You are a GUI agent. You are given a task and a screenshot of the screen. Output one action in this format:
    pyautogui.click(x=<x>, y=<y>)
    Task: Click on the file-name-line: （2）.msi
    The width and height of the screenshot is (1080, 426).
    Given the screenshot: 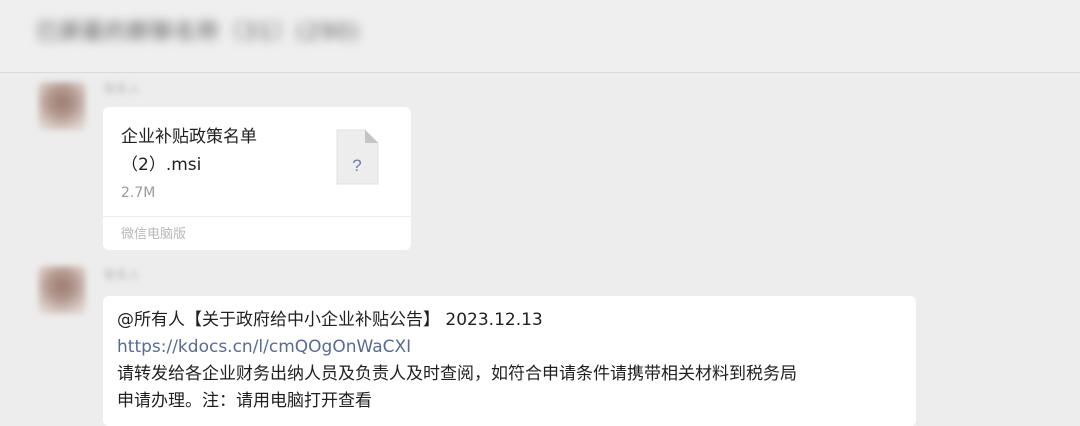 What is the action you would take?
    pyautogui.click(x=161, y=165)
    